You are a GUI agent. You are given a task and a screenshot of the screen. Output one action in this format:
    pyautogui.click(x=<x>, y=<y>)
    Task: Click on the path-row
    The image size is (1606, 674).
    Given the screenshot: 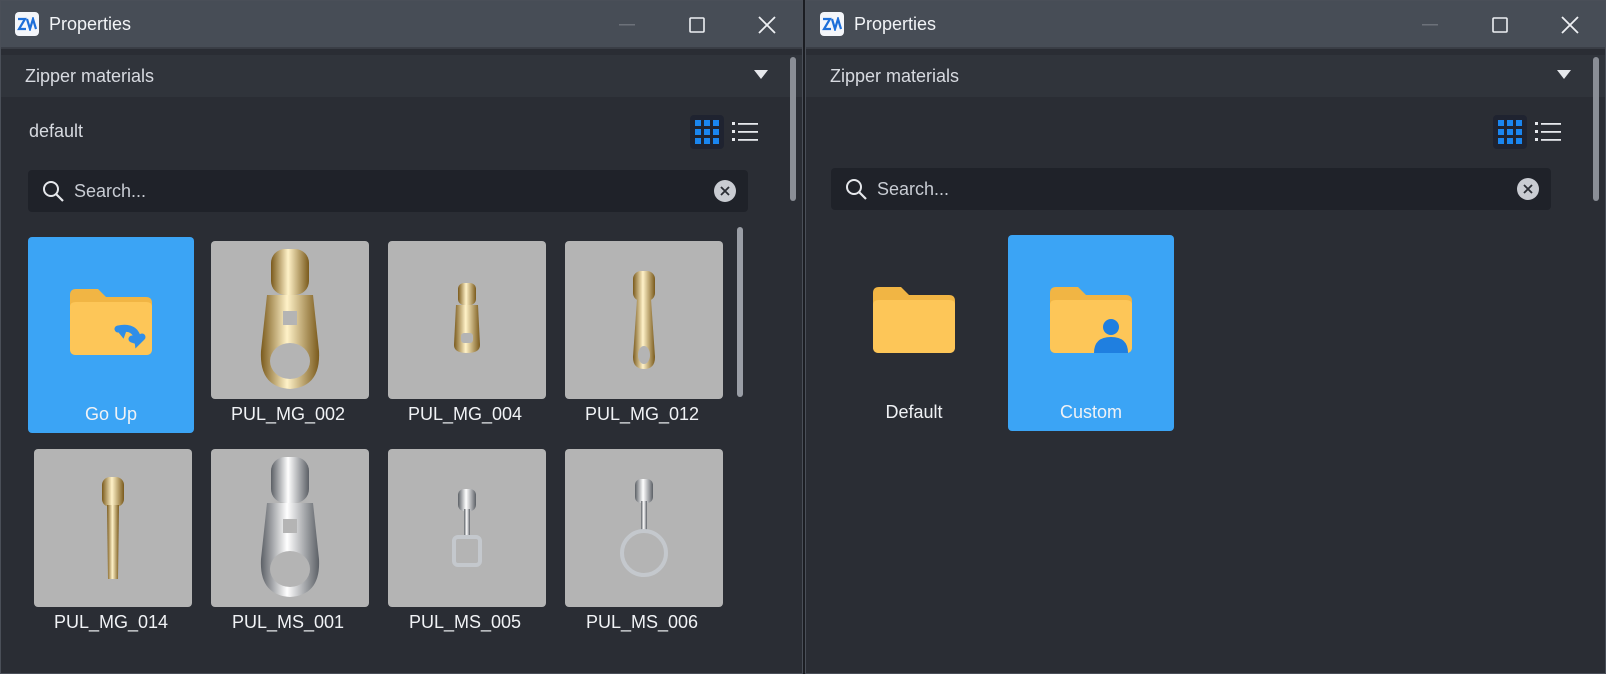 What is the action you would take?
    pyautogui.click(x=1205, y=131)
    